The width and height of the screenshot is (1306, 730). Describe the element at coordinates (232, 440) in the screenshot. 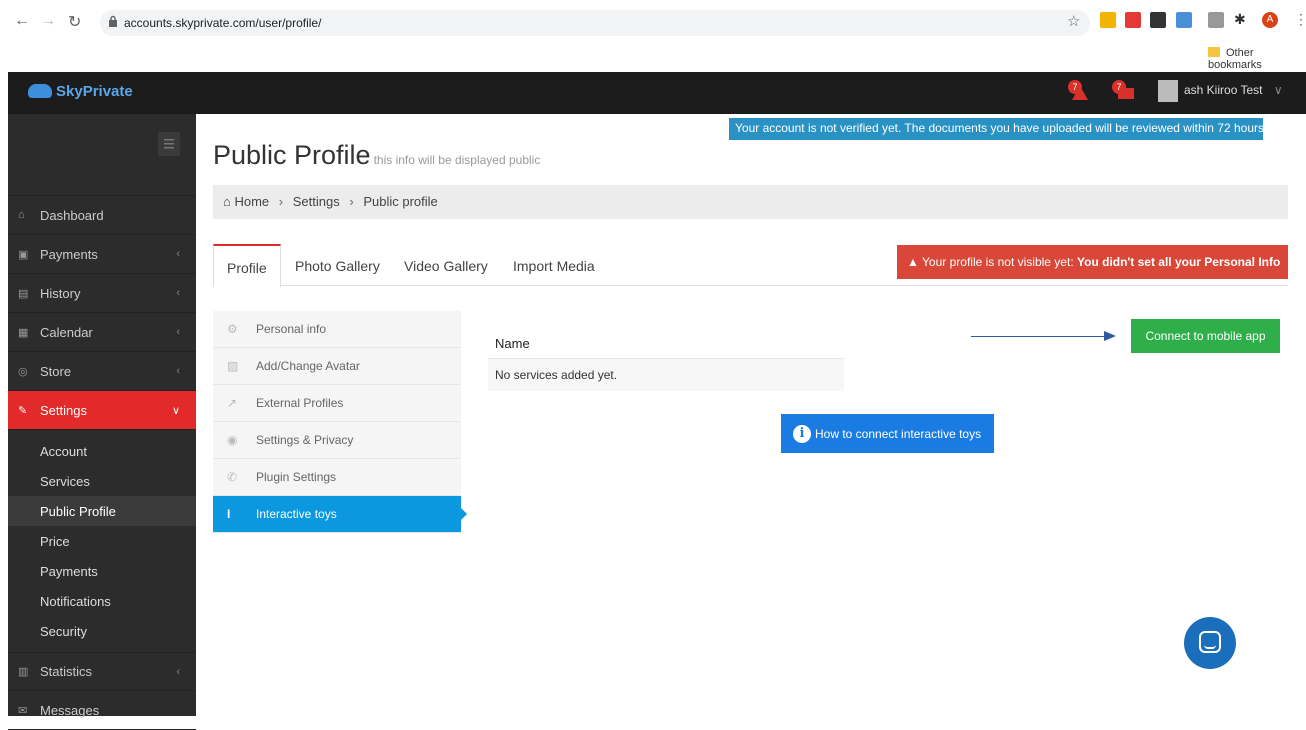

I see `eye-icon: ◉` at that location.